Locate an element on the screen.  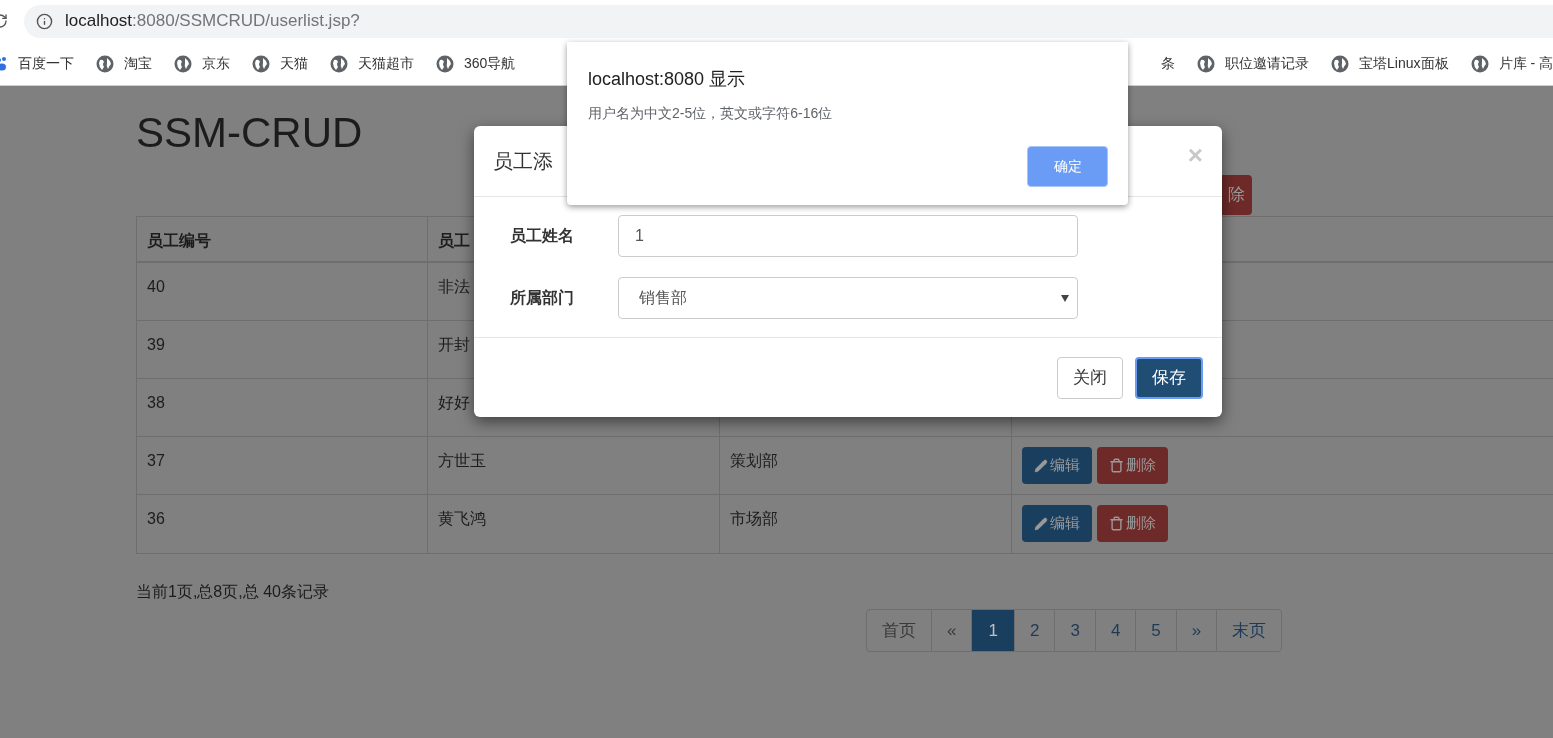
table-cell: 市场部 is located at coordinates (754, 518).